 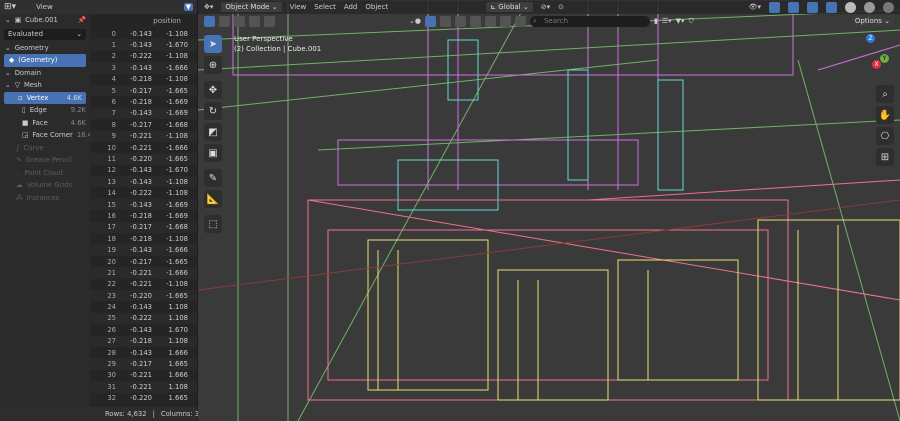 I want to click on filter-empty-icon, so click(x=505, y=21).